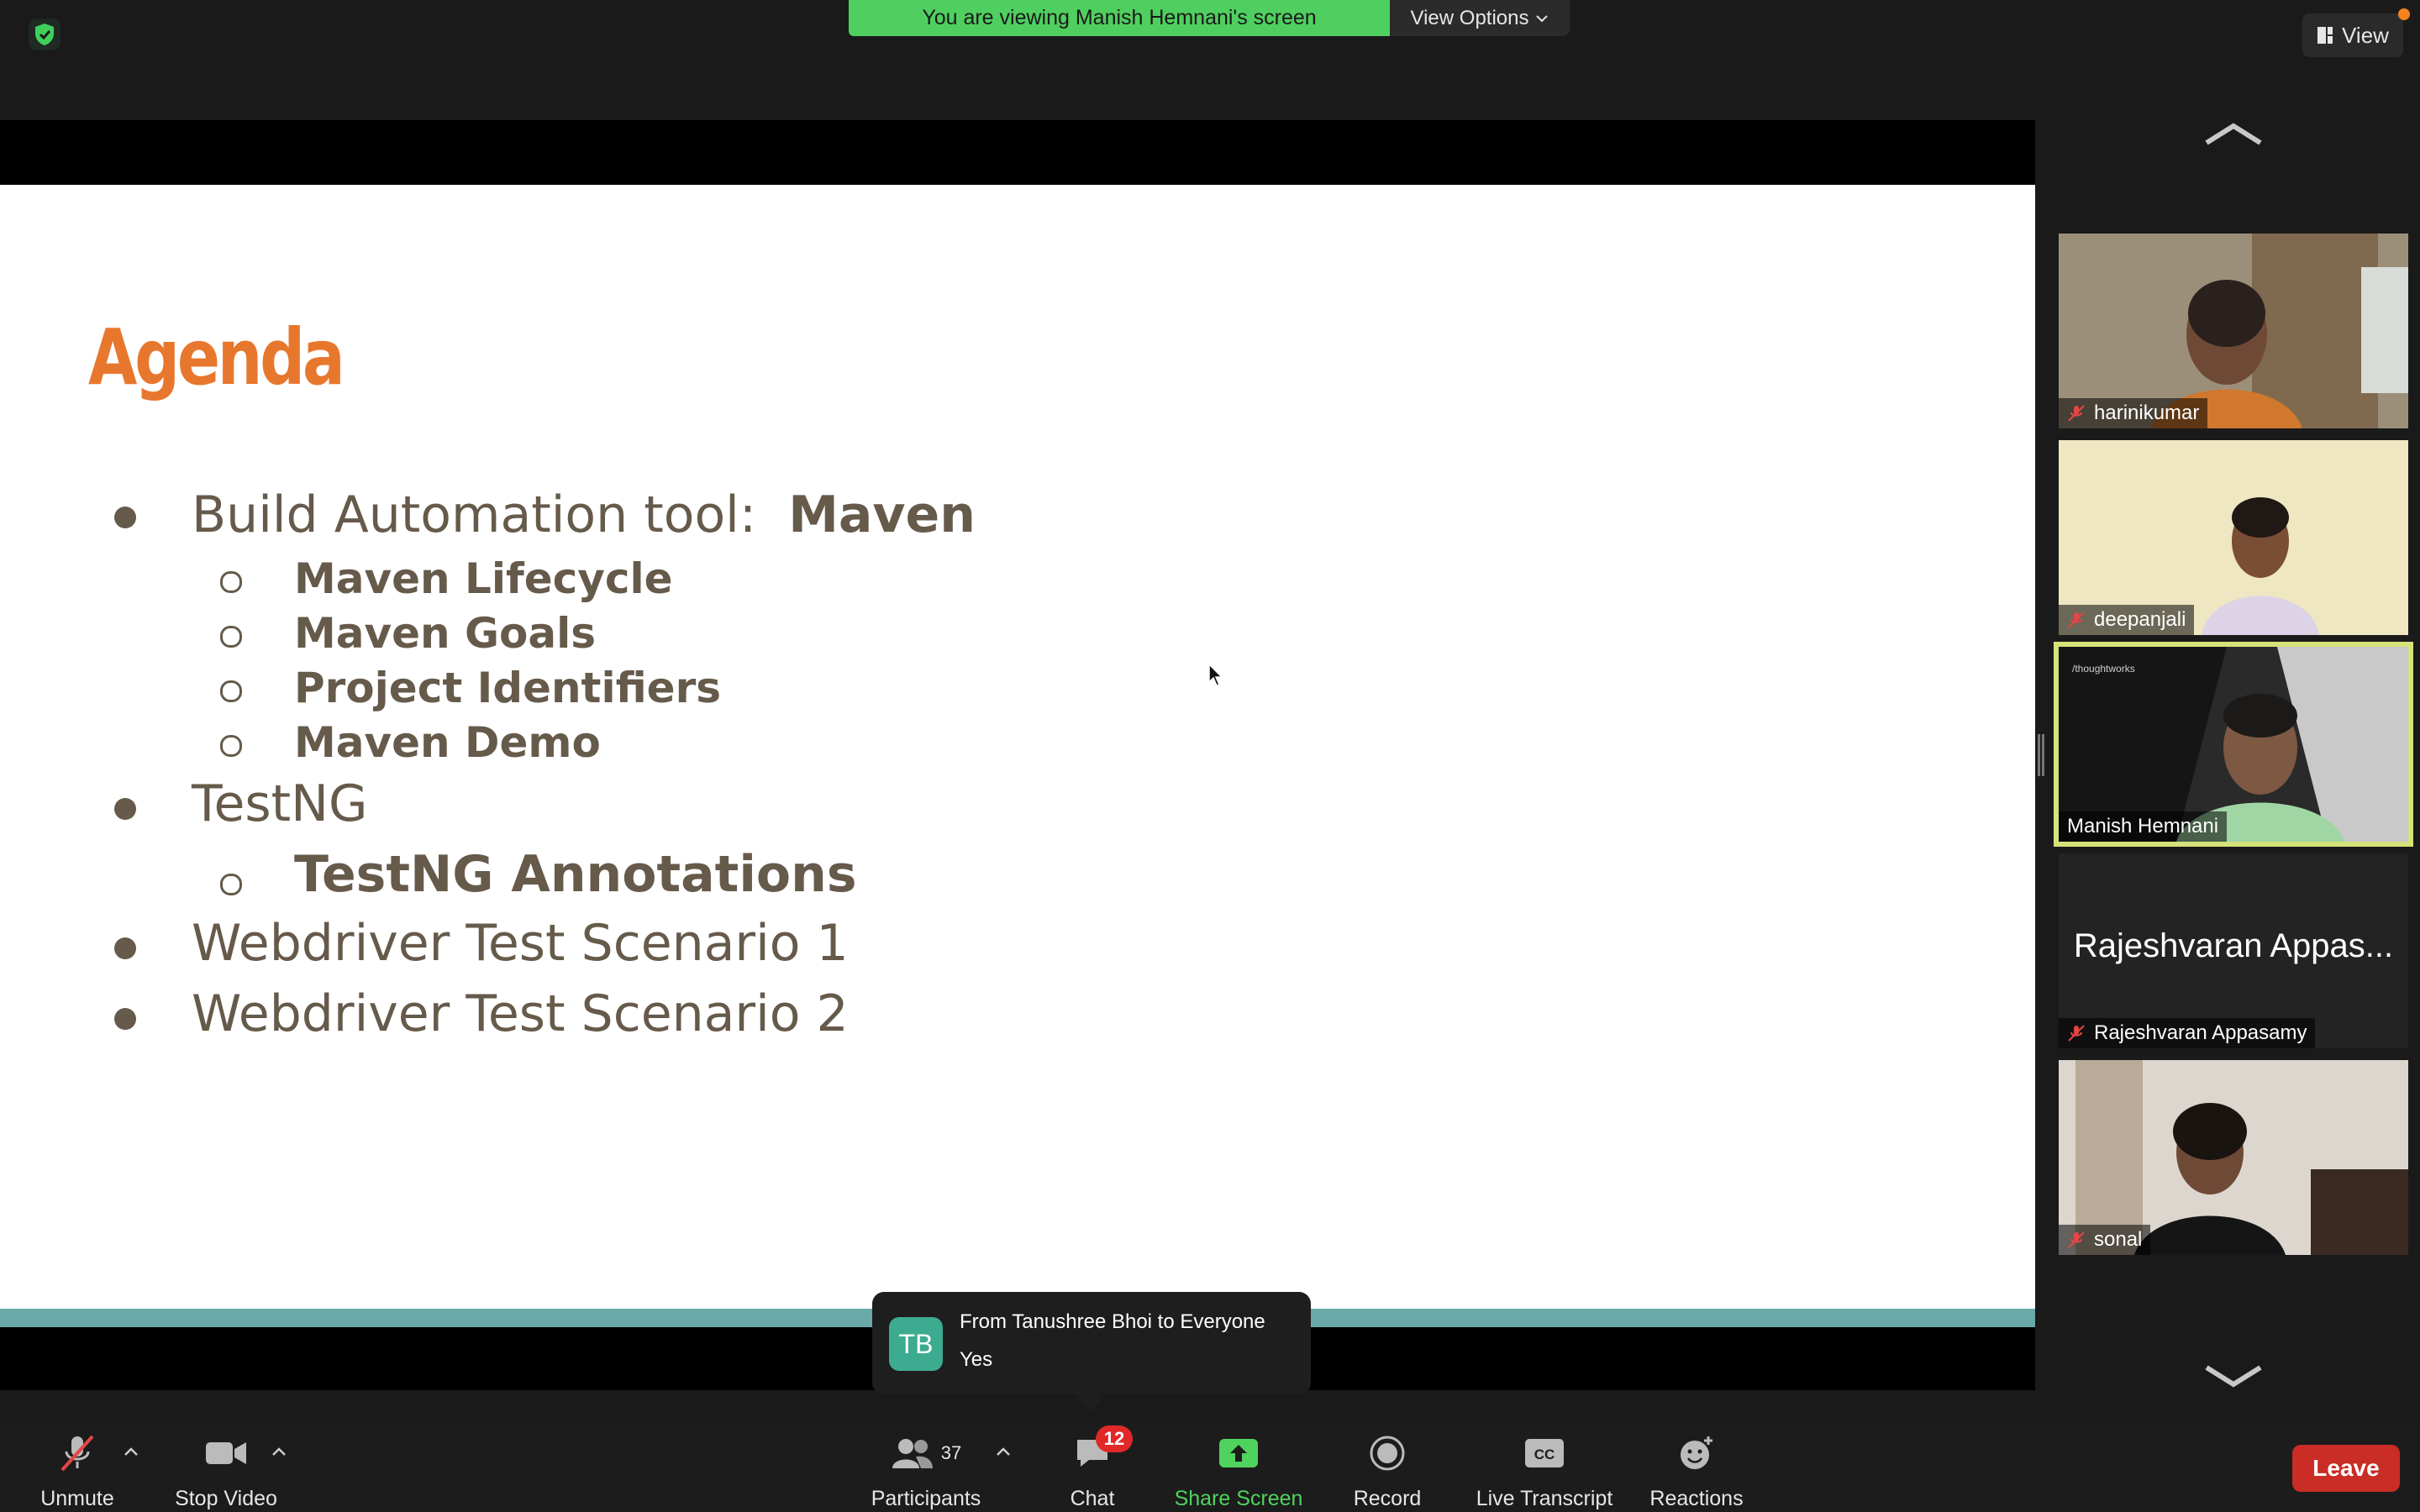  I want to click on view-options-button: View Options, so click(1480, 18).